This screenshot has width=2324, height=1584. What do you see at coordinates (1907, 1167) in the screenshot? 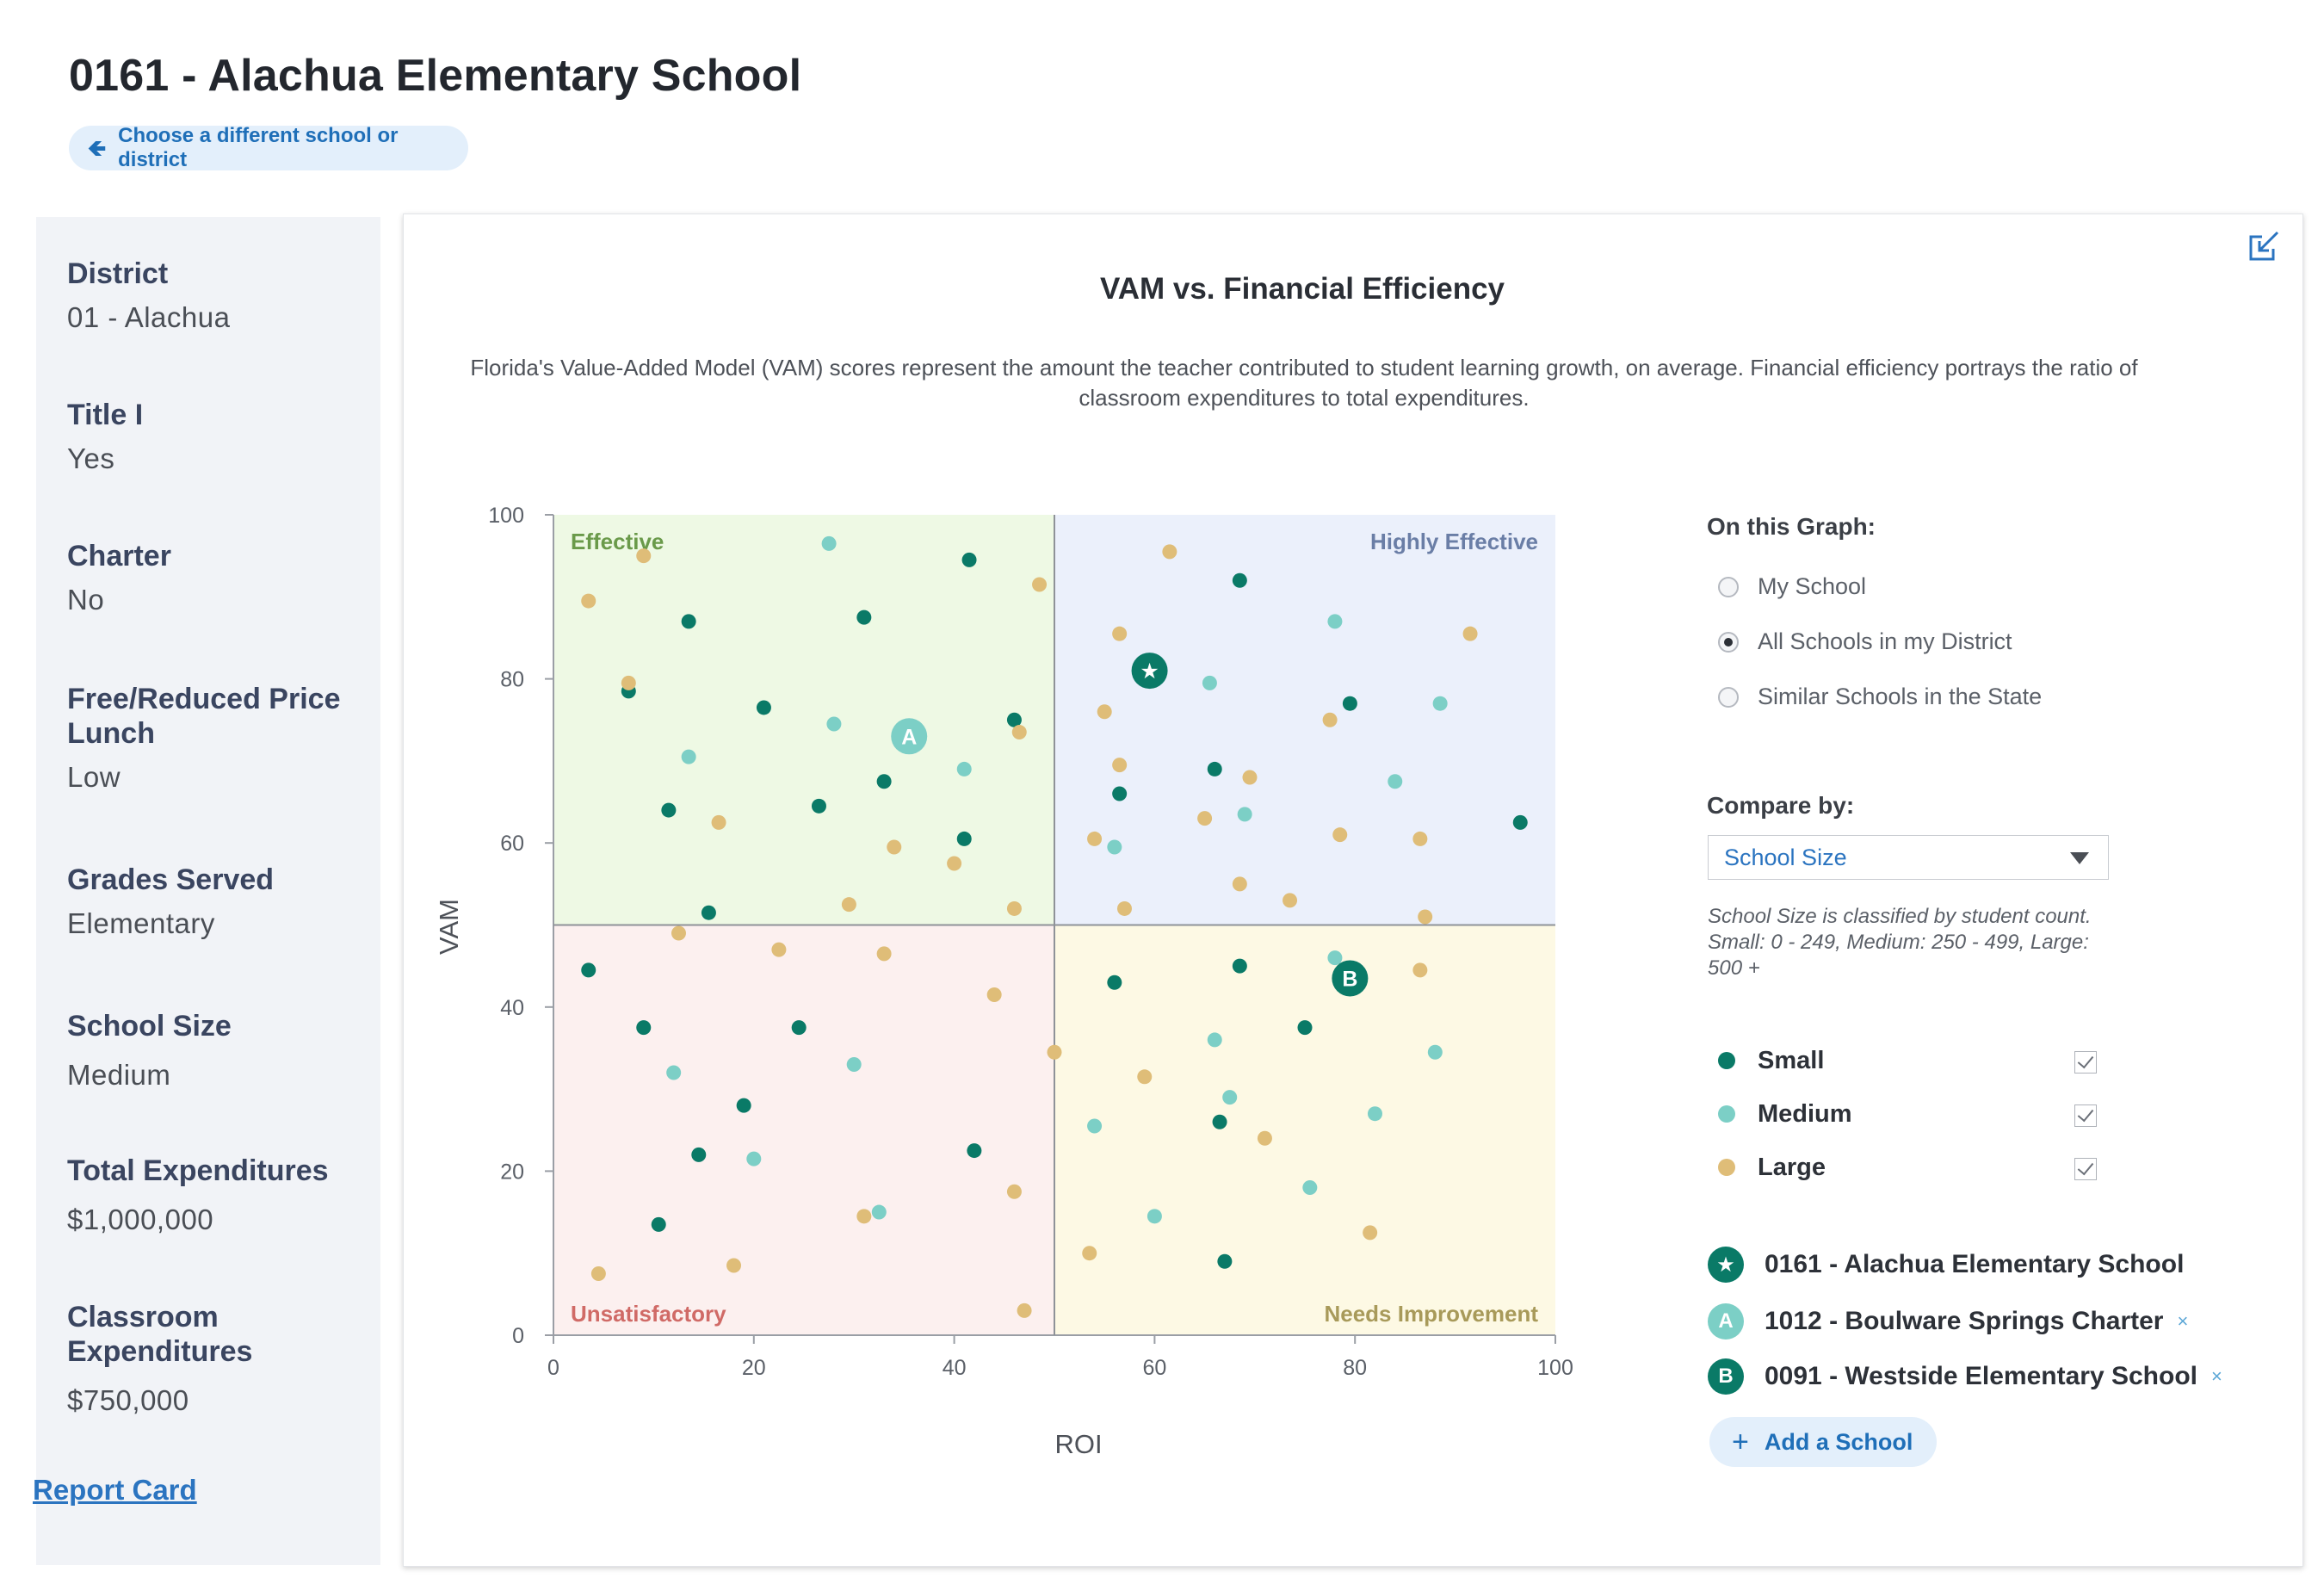
I see `legend-item-large: Large` at bounding box center [1907, 1167].